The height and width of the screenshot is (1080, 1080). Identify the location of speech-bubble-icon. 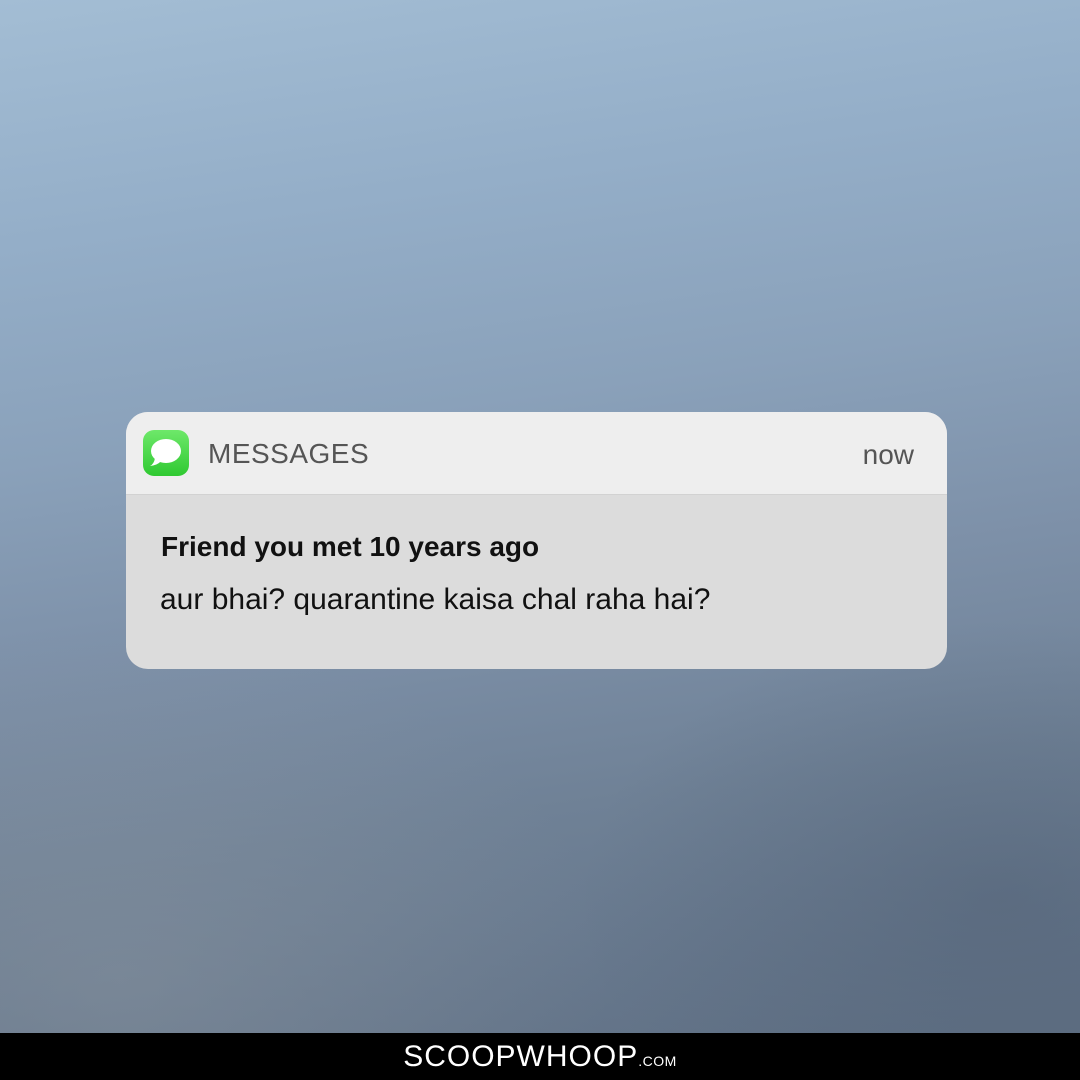
(165, 452).